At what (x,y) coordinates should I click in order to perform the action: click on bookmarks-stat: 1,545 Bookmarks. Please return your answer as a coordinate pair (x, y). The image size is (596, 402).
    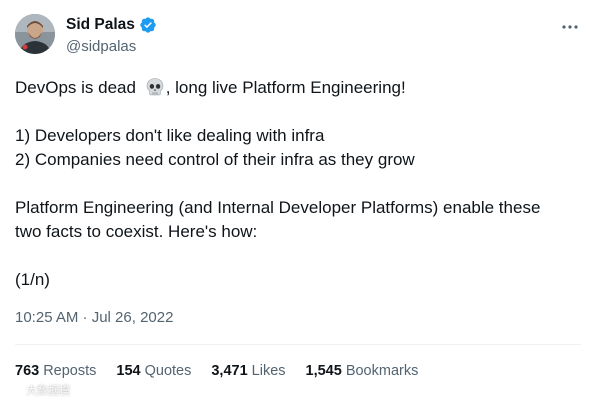
    Looking at the image, I should click on (362, 371).